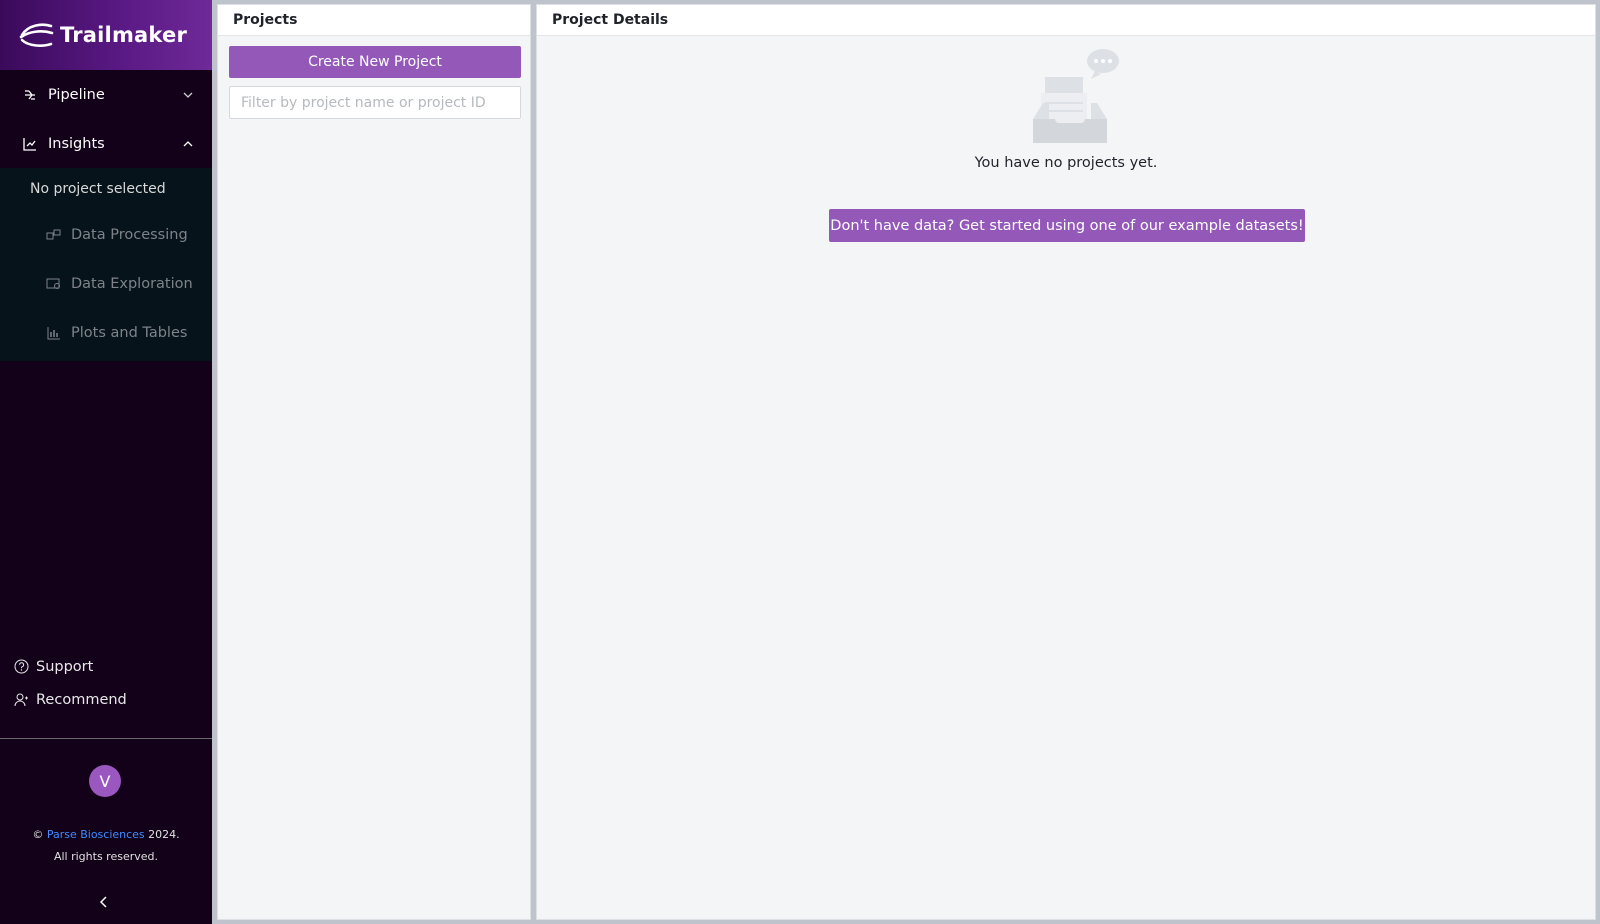 The height and width of the screenshot is (924, 1600). Describe the element at coordinates (106, 666) in the screenshot. I see `support-link: Support` at that location.